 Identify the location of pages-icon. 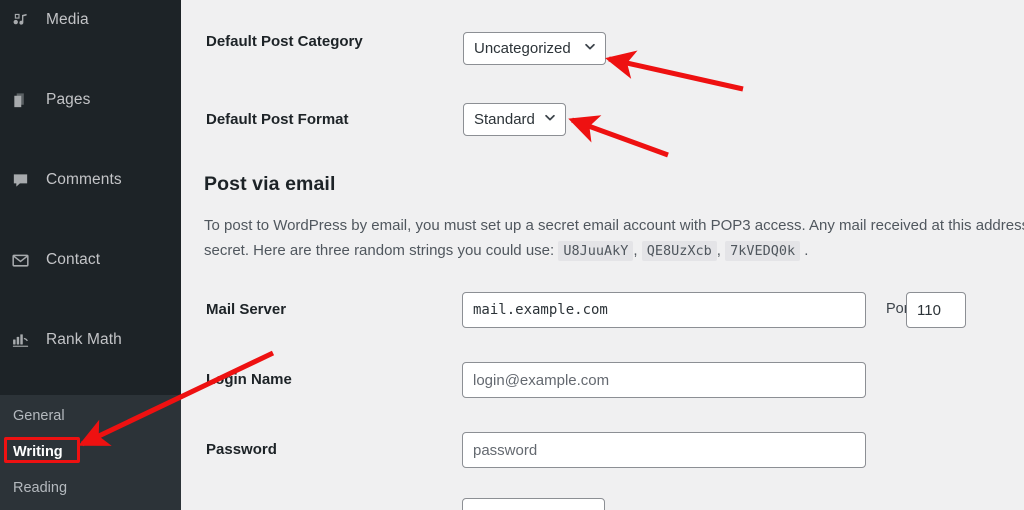
(24, 100).